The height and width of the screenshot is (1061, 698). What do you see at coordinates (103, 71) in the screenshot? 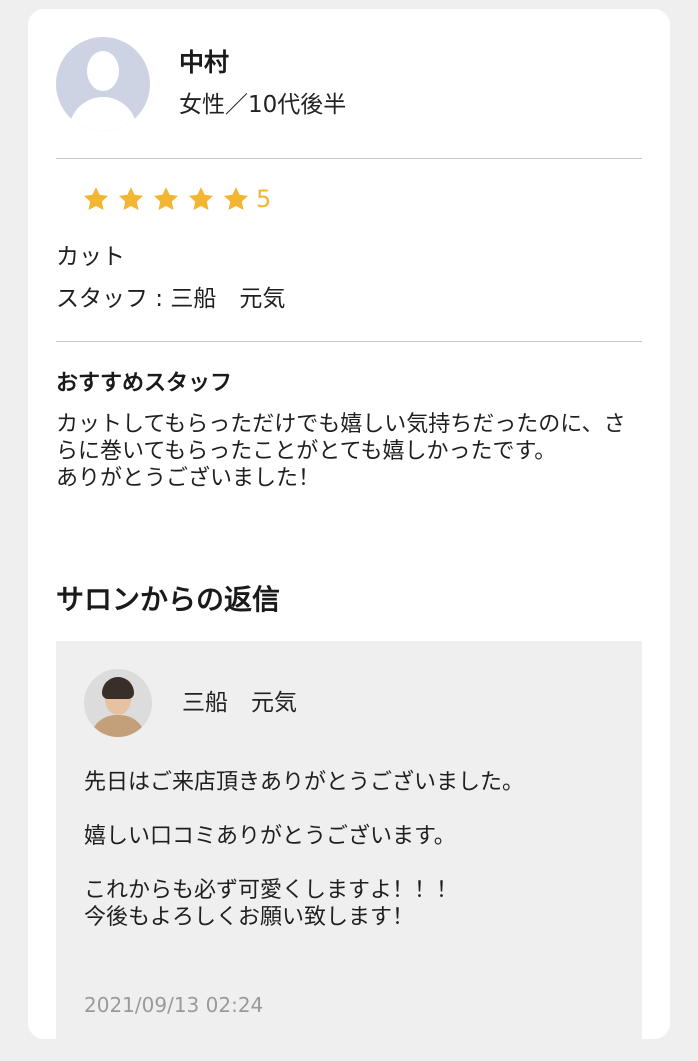
I see `avatar-placeholder-icon` at bounding box center [103, 71].